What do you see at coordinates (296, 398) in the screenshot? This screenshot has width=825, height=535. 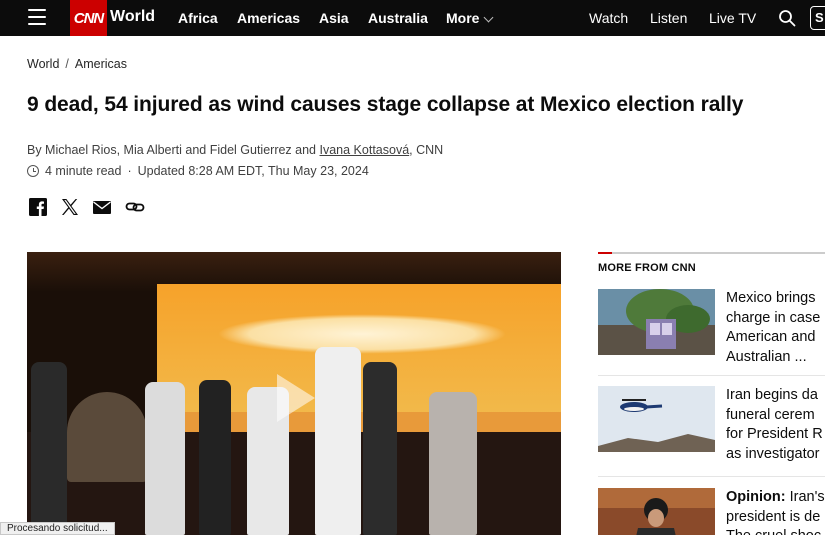 I see `play-icon` at bounding box center [296, 398].